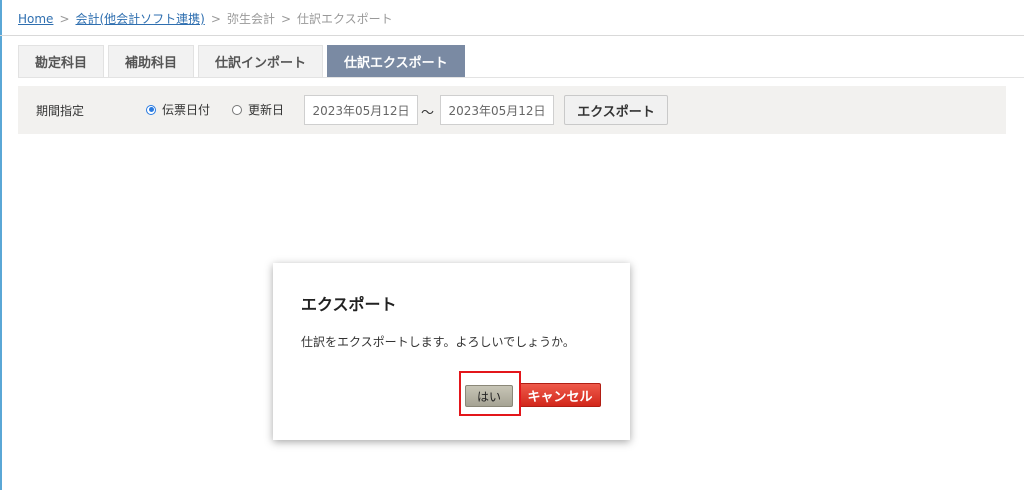  Describe the element at coordinates (489, 396) in the screenshot. I see `yes-button: はい` at that location.